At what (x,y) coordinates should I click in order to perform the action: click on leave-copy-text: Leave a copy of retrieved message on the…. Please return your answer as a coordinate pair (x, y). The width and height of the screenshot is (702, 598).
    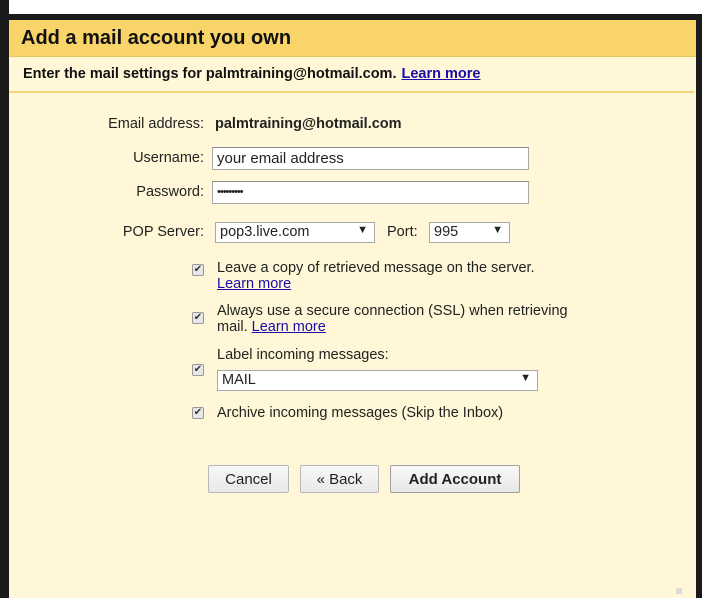
    Looking at the image, I should click on (376, 268).